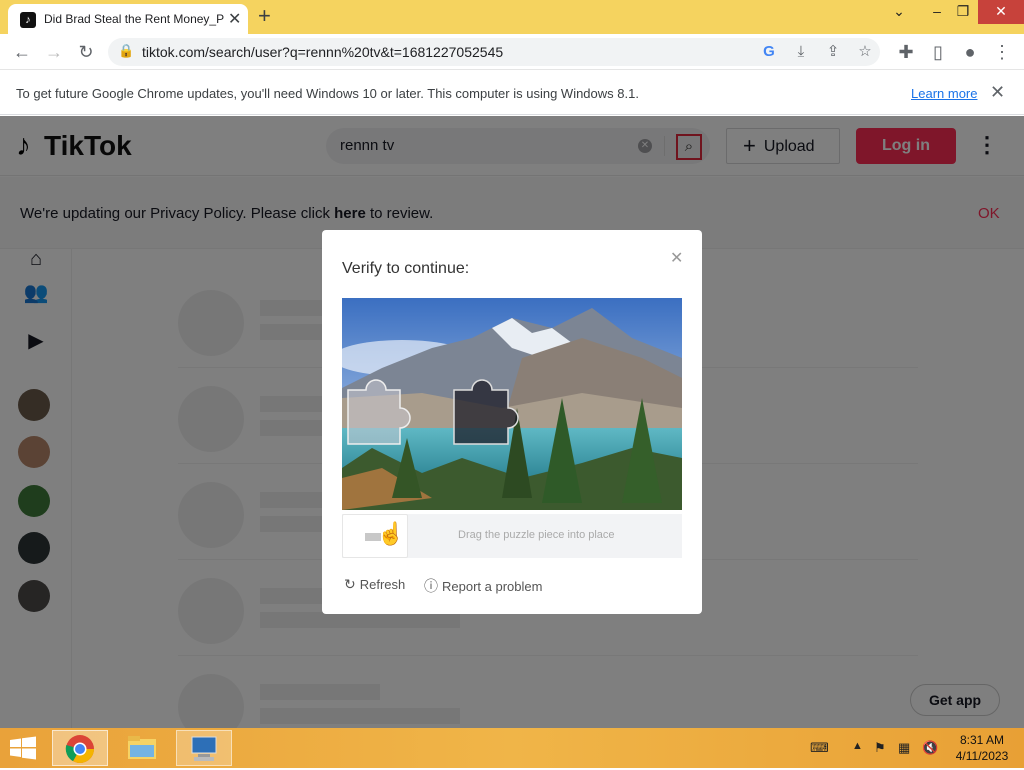 The image size is (1024, 770). Describe the element at coordinates (944, 93) in the screenshot. I see `learn-more-link: Learn more` at that location.